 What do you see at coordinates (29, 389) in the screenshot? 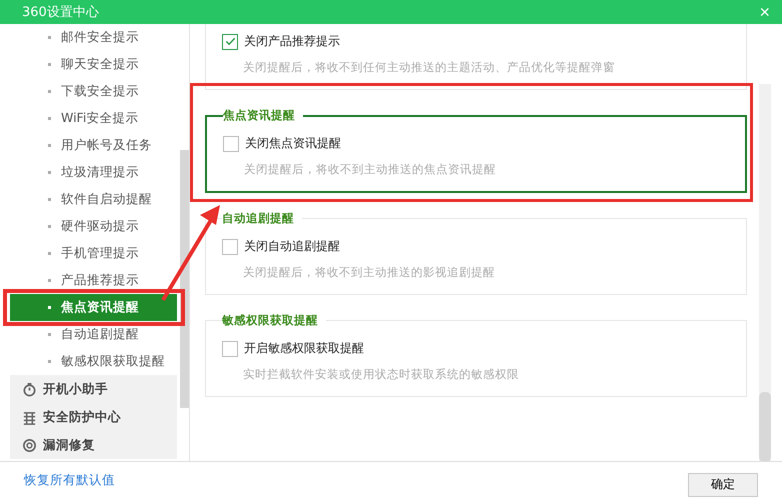
I see `stopwatch-icon` at bounding box center [29, 389].